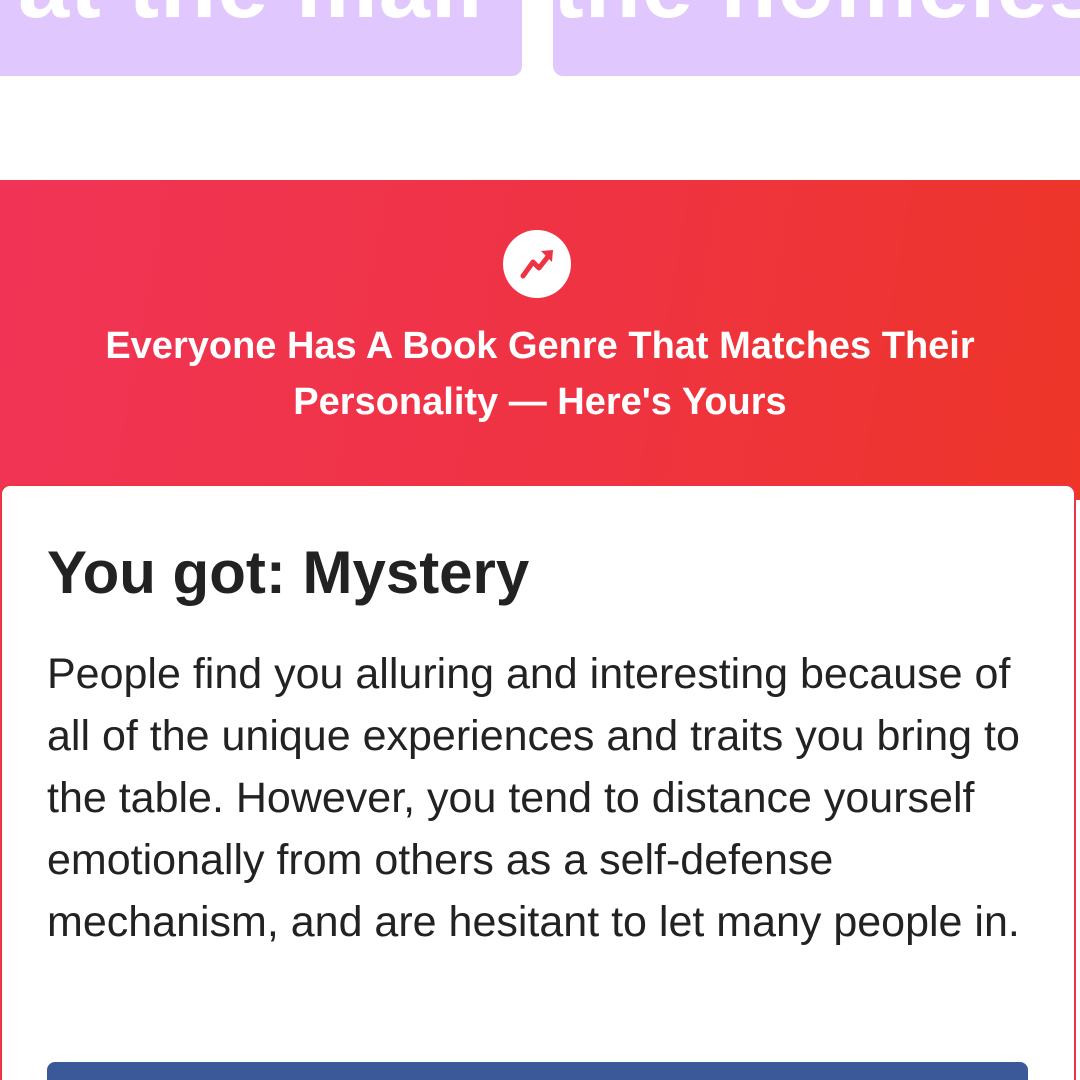  I want to click on trending-badge, so click(537, 264).